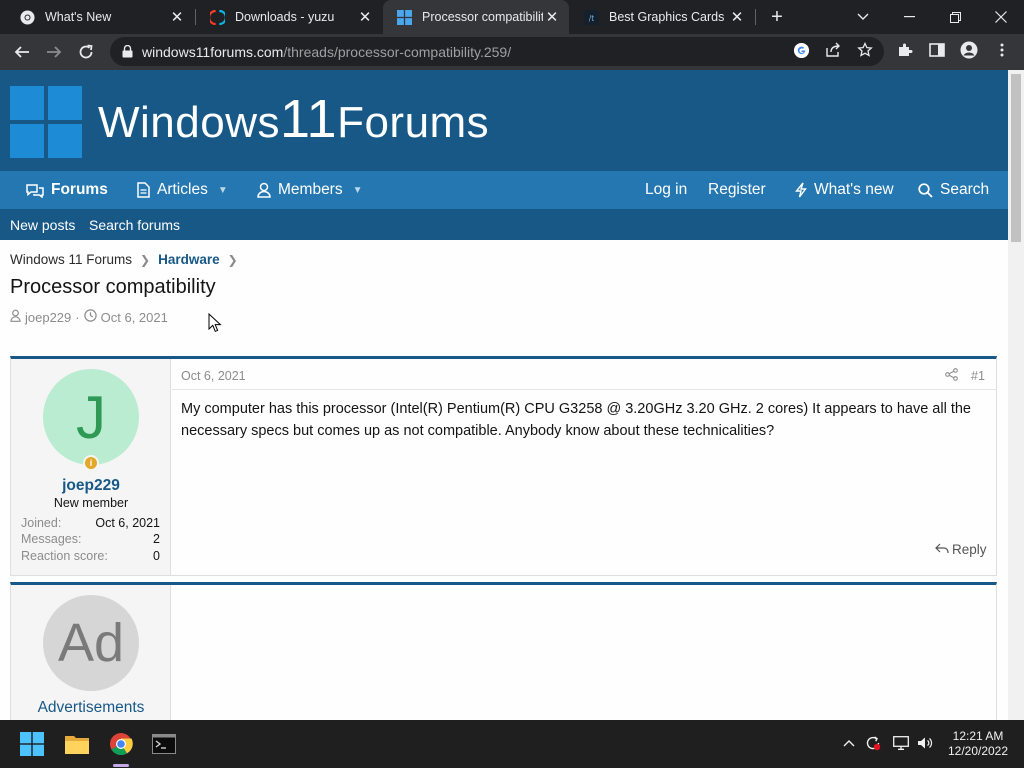 This screenshot has height=768, width=1024. What do you see at coordinates (1016, 395) in the screenshot?
I see `page-scrollbar` at bounding box center [1016, 395].